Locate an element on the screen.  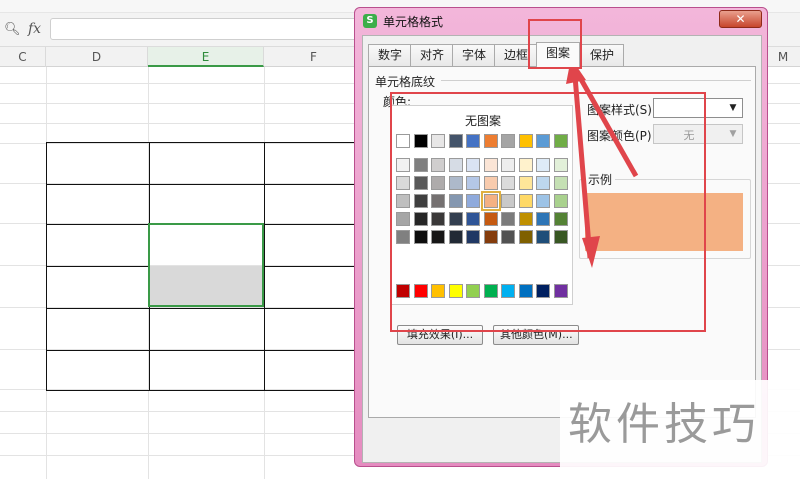
section-title: 单元格底纹 is located at coordinates (405, 82).